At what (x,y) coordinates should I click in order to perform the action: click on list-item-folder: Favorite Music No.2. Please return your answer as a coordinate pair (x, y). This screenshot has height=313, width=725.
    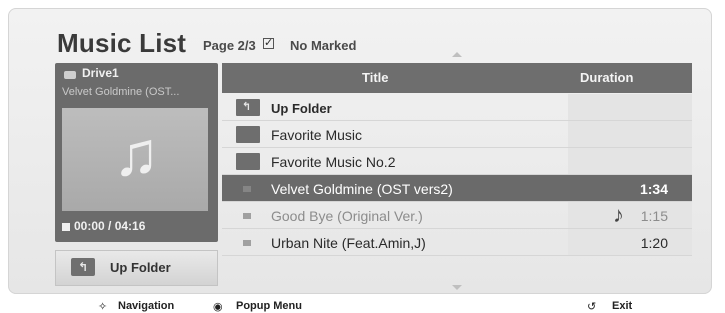
    Looking at the image, I should click on (457, 161).